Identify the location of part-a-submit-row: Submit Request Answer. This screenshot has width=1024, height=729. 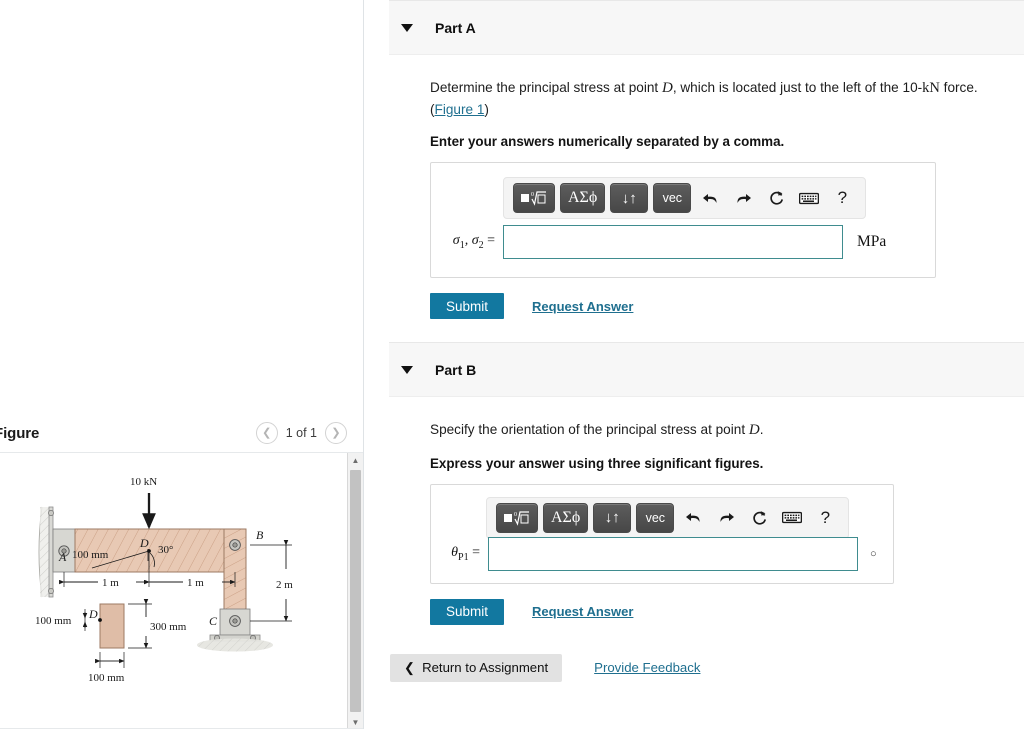
(727, 306).